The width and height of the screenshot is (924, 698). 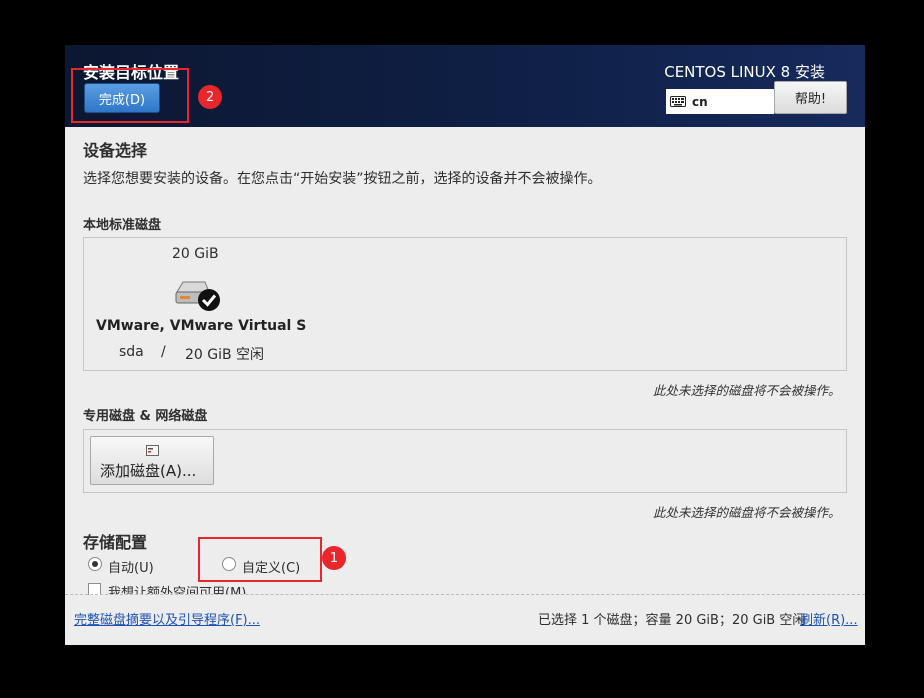 I want to click on disk-add-icon, so click(x=152, y=450).